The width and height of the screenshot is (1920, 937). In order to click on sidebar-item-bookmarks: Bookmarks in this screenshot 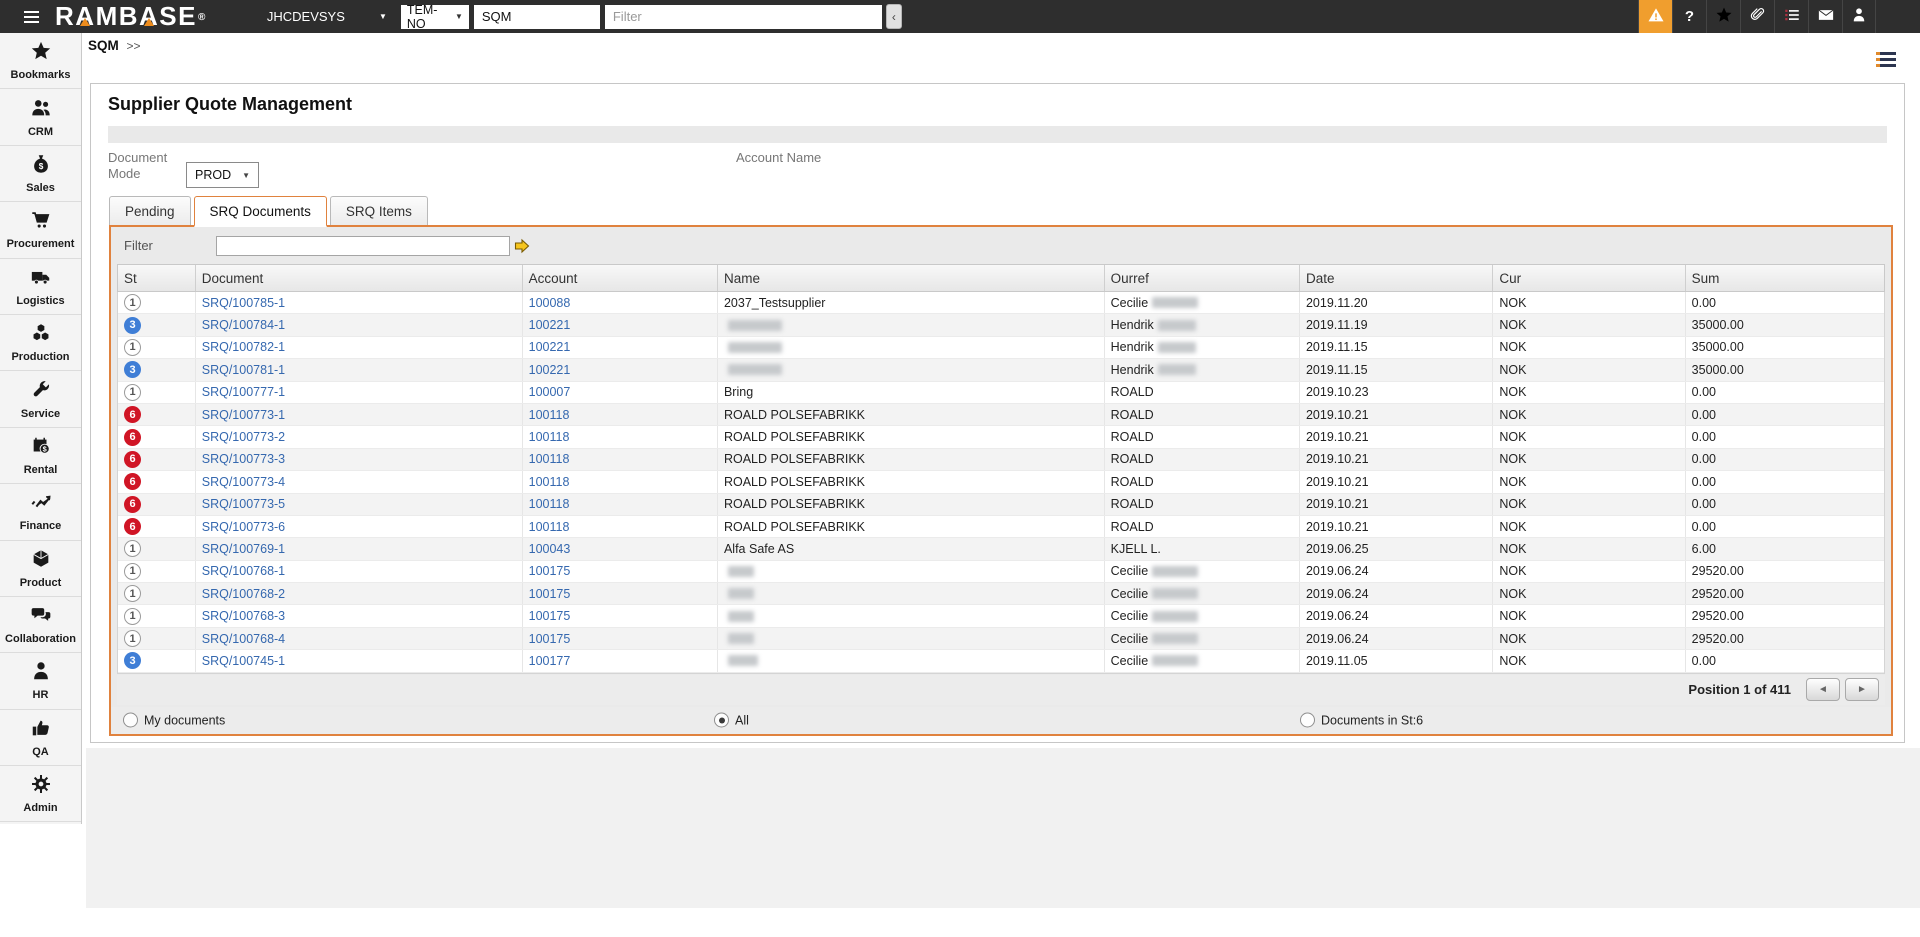, I will do `click(40, 61)`.